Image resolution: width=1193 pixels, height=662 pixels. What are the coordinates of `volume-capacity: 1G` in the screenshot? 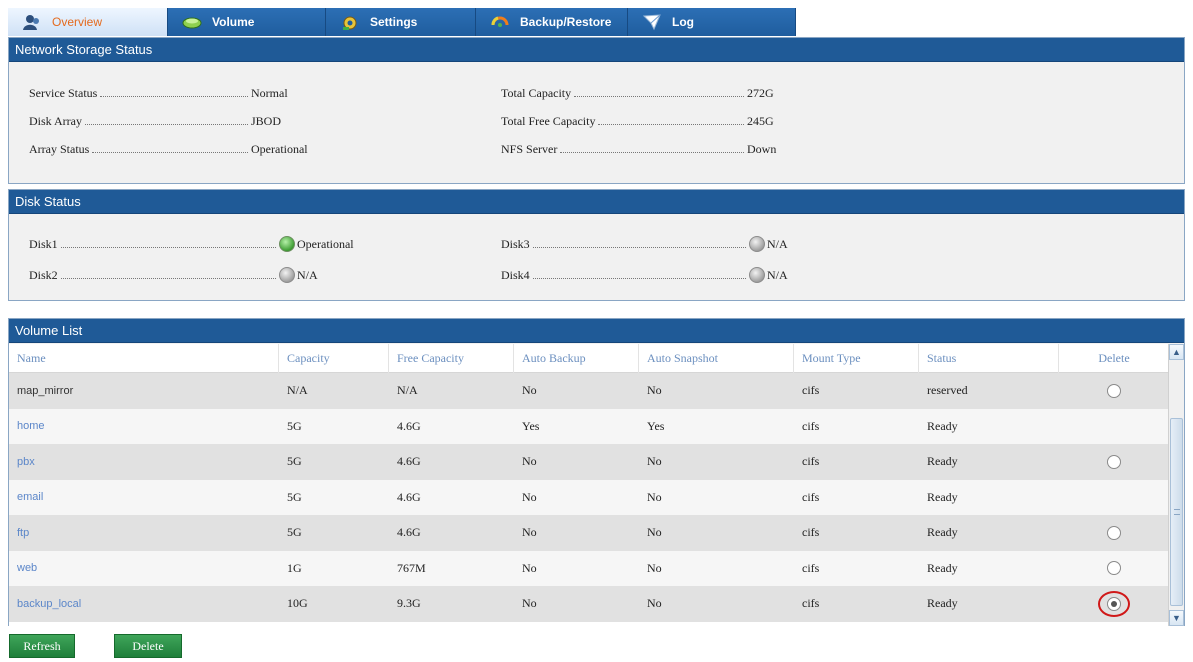 It's located at (294, 567).